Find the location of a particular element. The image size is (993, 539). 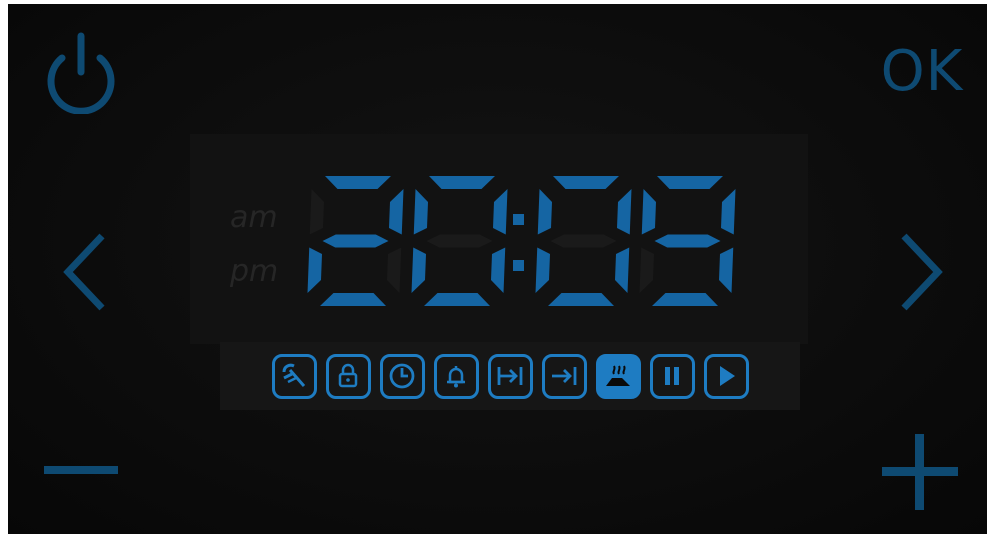

play-icon is located at coordinates (727, 376).